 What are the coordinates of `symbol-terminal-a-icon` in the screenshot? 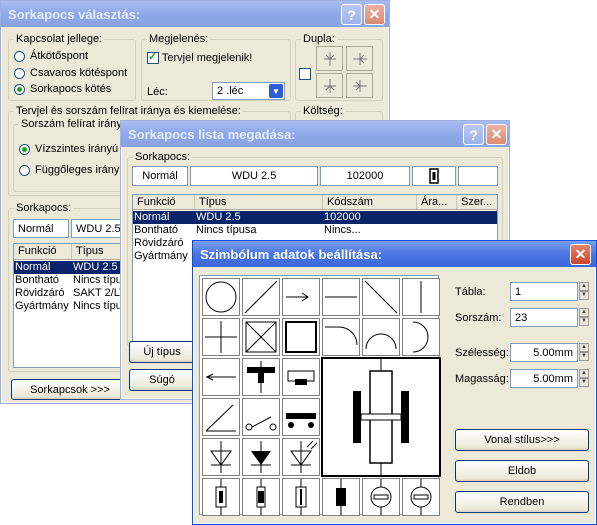 It's located at (221, 497).